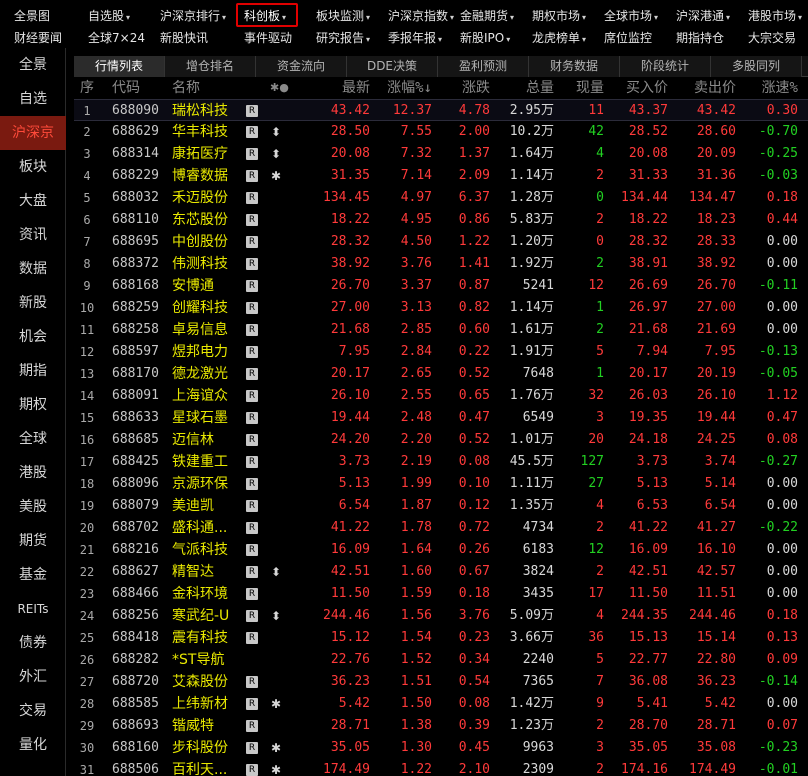  Describe the element at coordinates (33, 745) in the screenshot. I see `sidebar-item-20: 量化` at that location.